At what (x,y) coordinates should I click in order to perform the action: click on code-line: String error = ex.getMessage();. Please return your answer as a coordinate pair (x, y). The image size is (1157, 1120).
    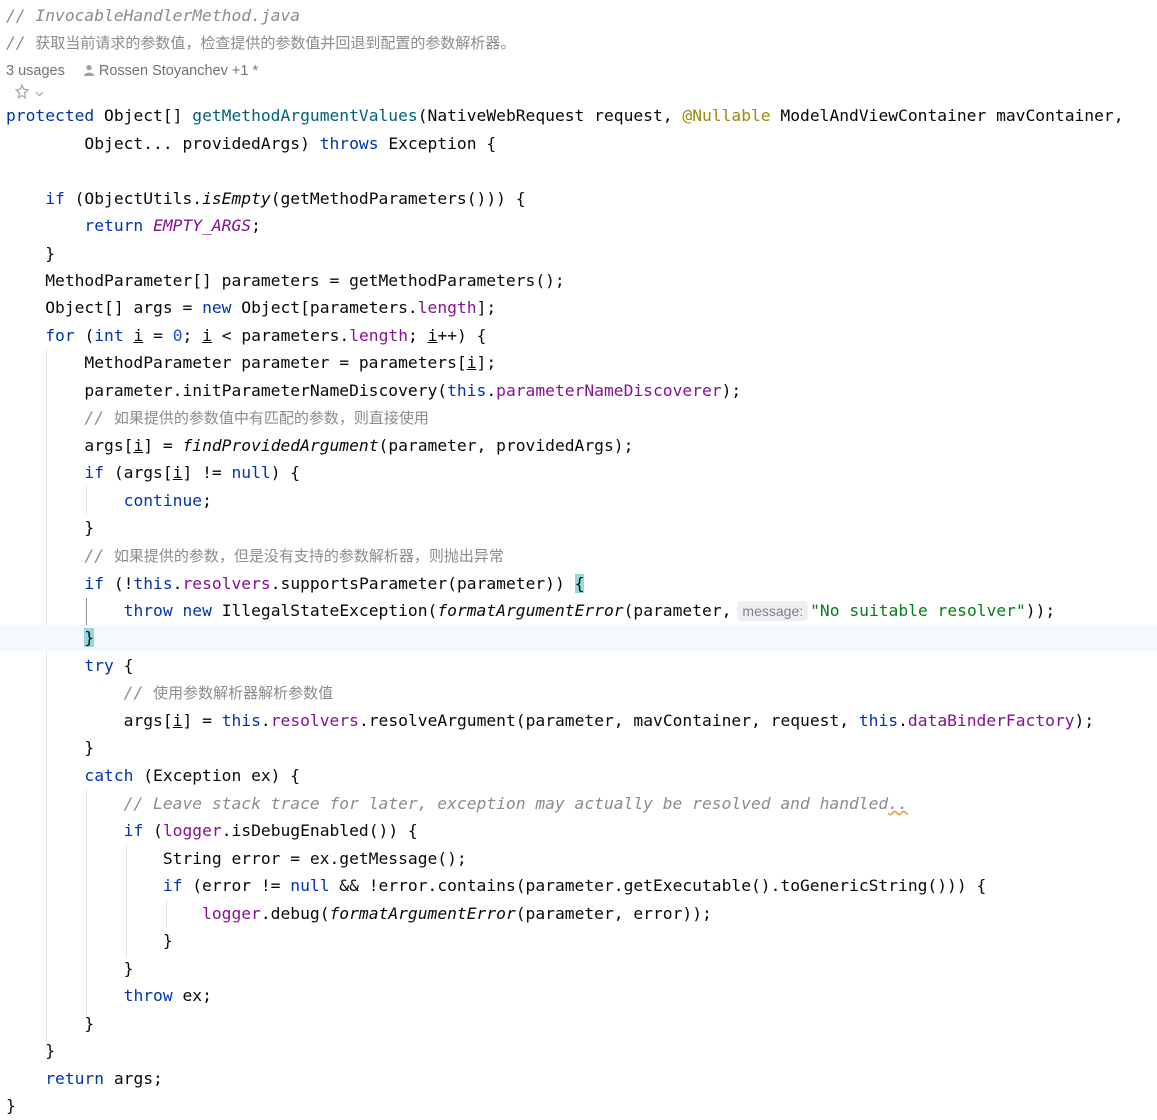
    Looking at the image, I should click on (236, 858).